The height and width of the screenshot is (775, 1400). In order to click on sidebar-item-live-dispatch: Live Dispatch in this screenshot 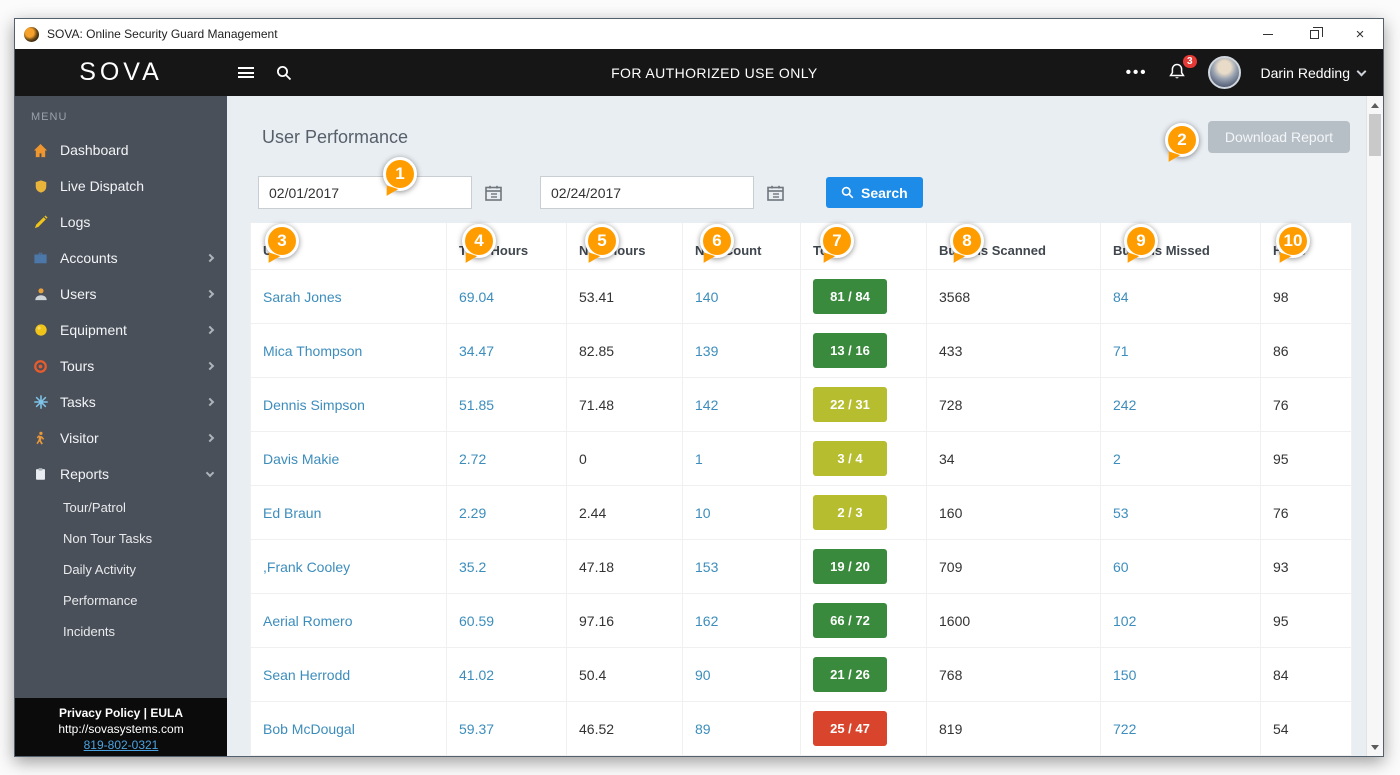, I will do `click(121, 186)`.